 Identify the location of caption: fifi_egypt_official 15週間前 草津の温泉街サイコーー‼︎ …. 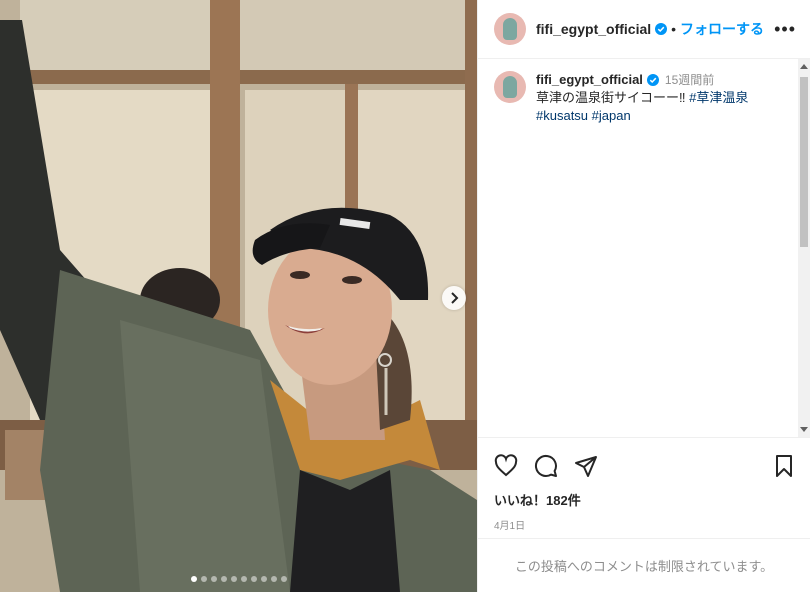
(644, 92).